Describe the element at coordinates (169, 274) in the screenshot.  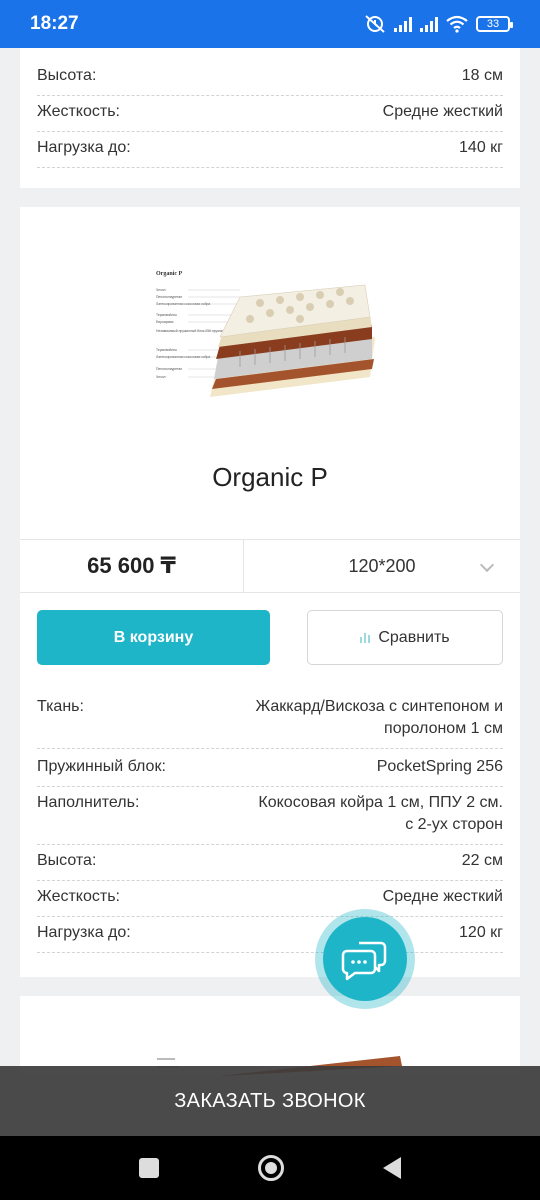
I see `image-label: Organic P` at that location.